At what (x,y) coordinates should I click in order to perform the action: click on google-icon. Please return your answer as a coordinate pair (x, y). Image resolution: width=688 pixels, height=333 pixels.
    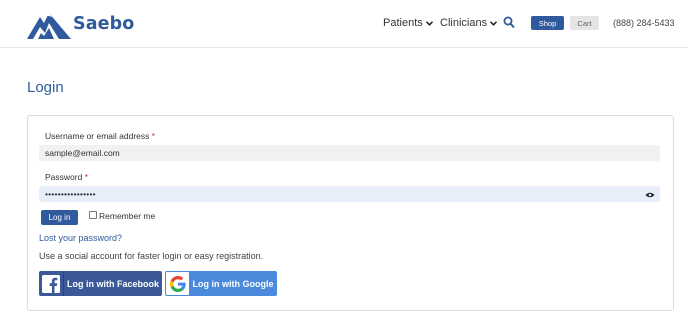
    Looking at the image, I should click on (177, 283).